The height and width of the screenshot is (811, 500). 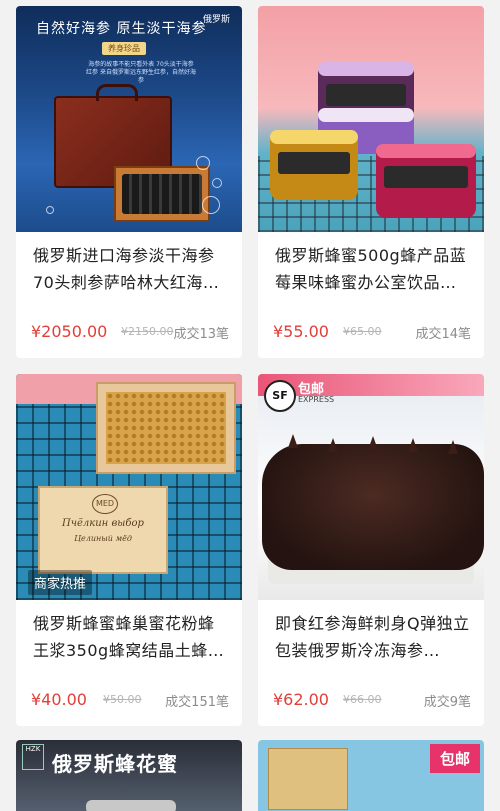 I want to click on product-image, so click(x=371, y=119).